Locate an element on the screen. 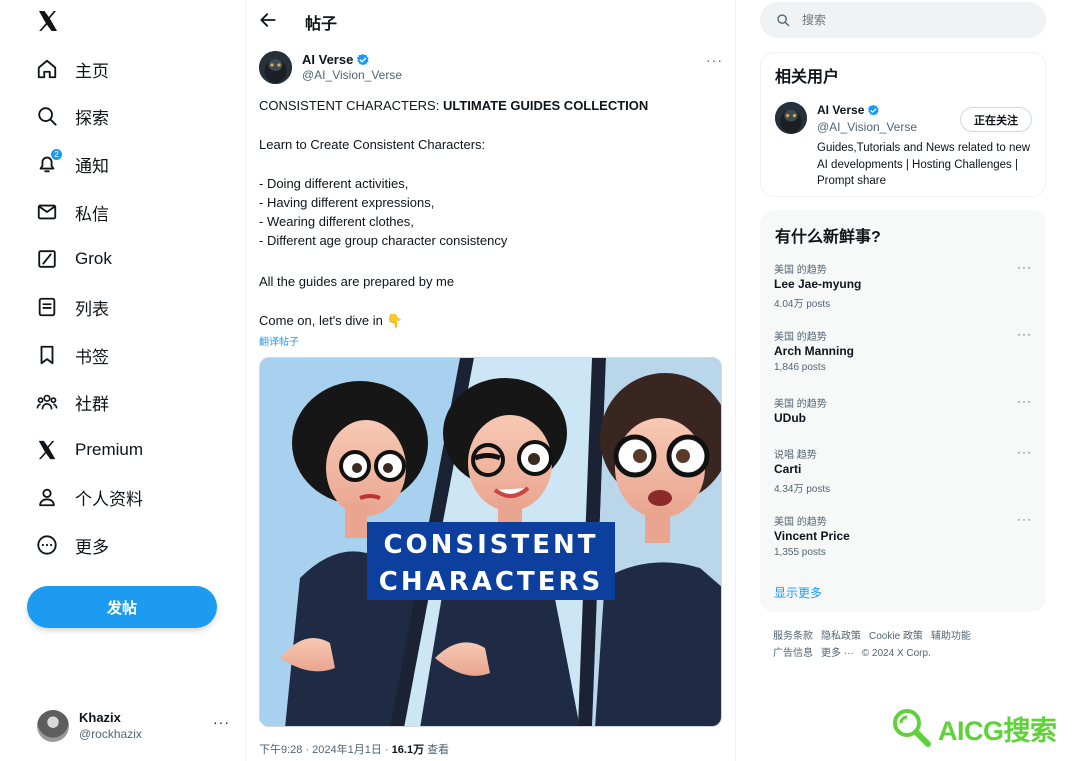  related-user-avatar is located at coordinates (791, 118).